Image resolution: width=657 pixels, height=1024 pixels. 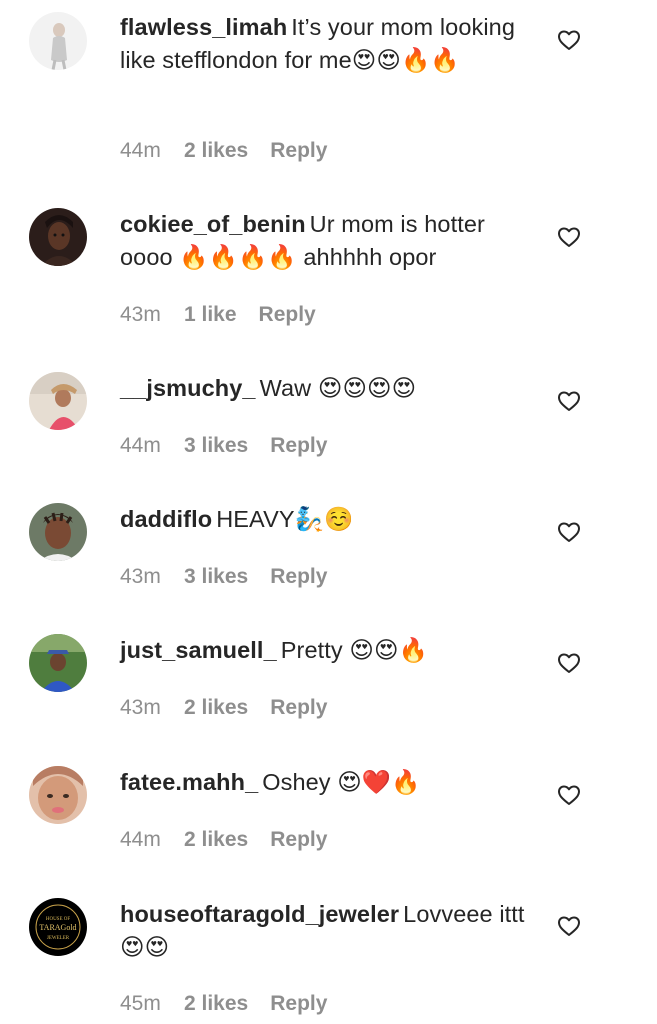 I want to click on comment-username: flawless_limah, so click(x=203, y=27).